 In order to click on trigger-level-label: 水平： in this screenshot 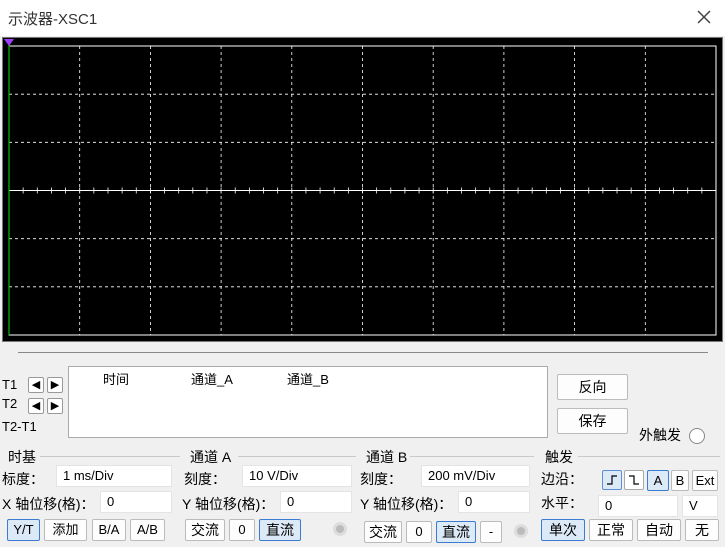, I will do `click(562, 503)`.